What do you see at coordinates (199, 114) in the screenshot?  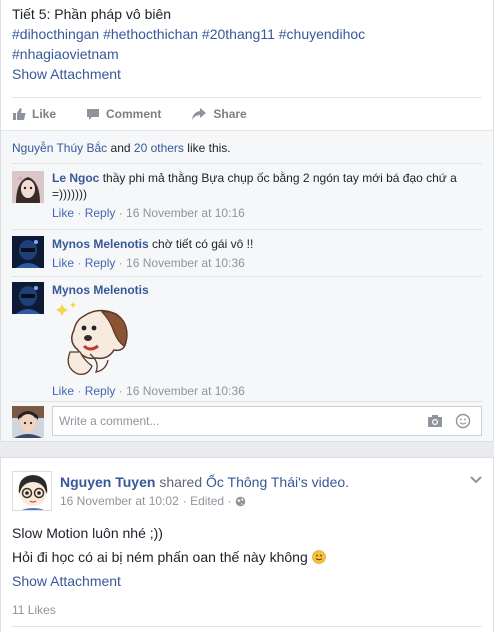 I see `share-icon` at bounding box center [199, 114].